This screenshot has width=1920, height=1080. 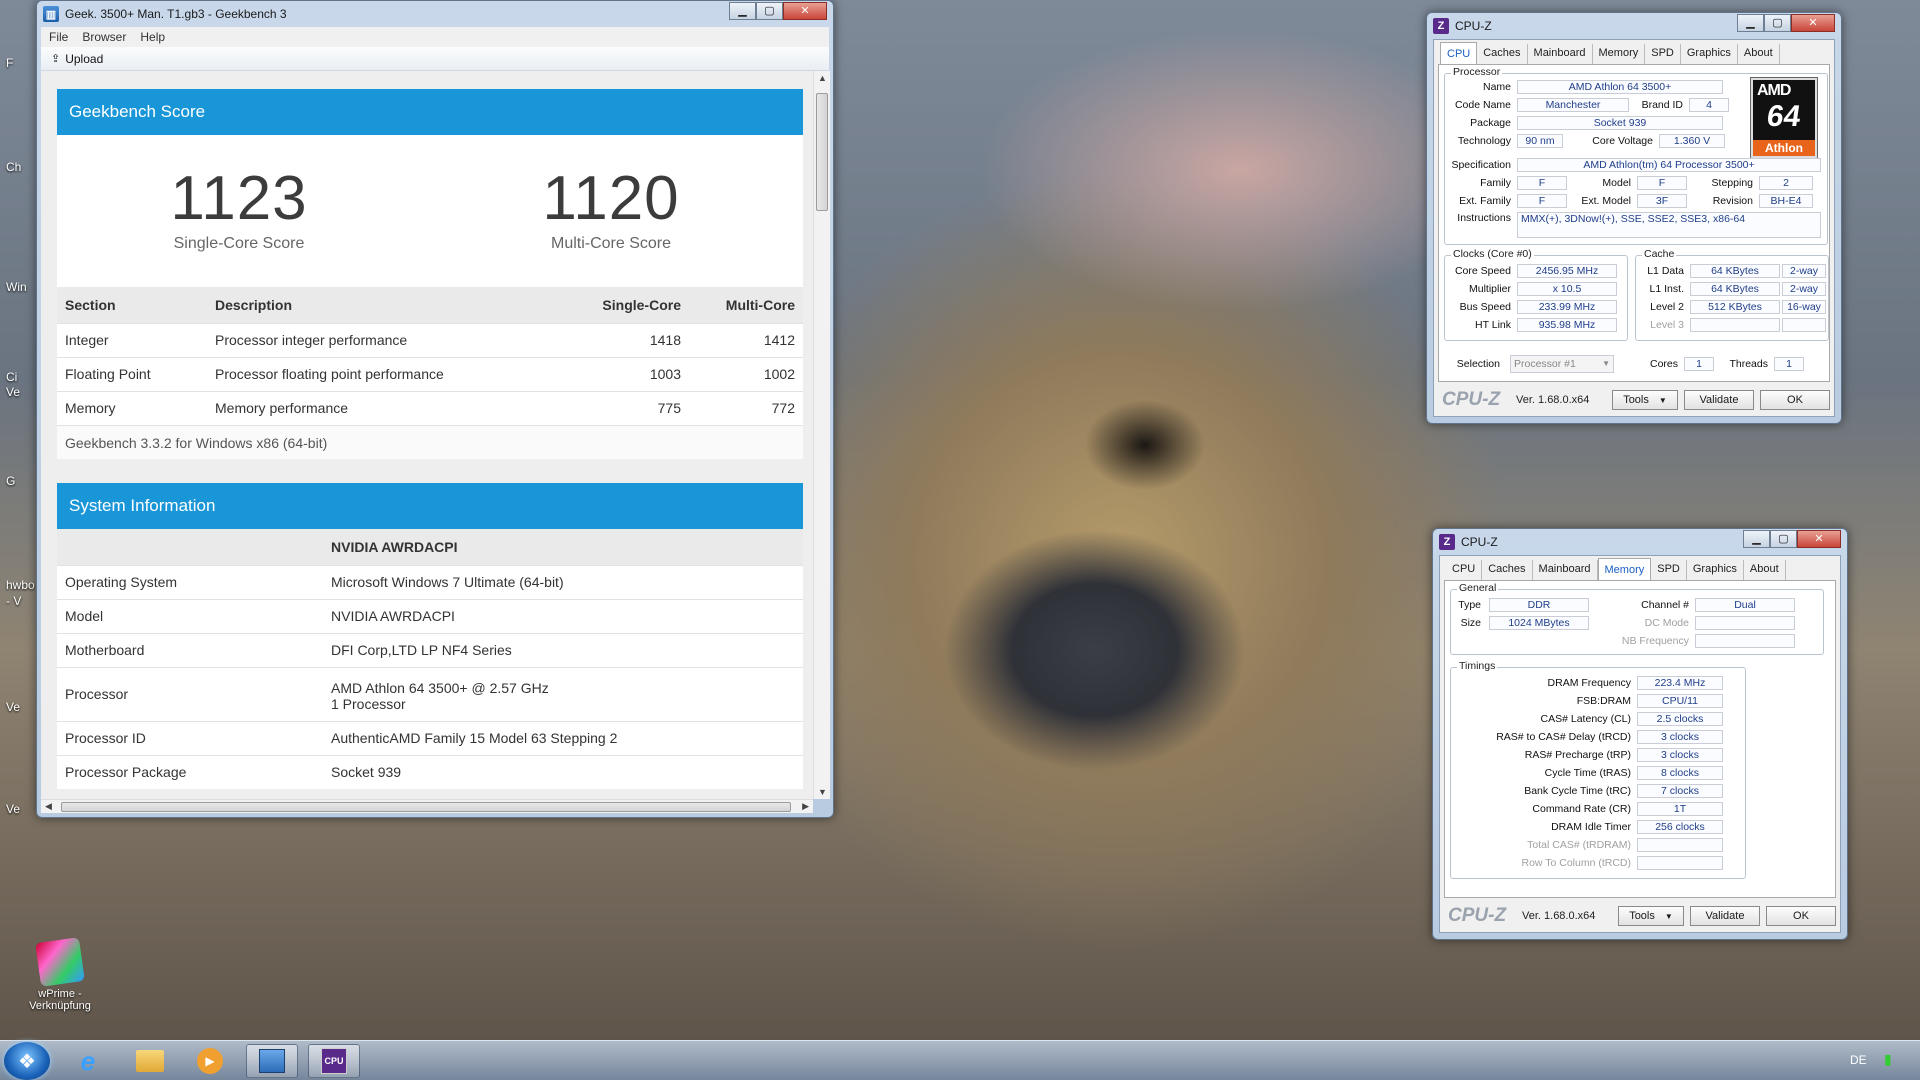 What do you see at coordinates (1478, 588) in the screenshot?
I see `general-group-title: General` at bounding box center [1478, 588].